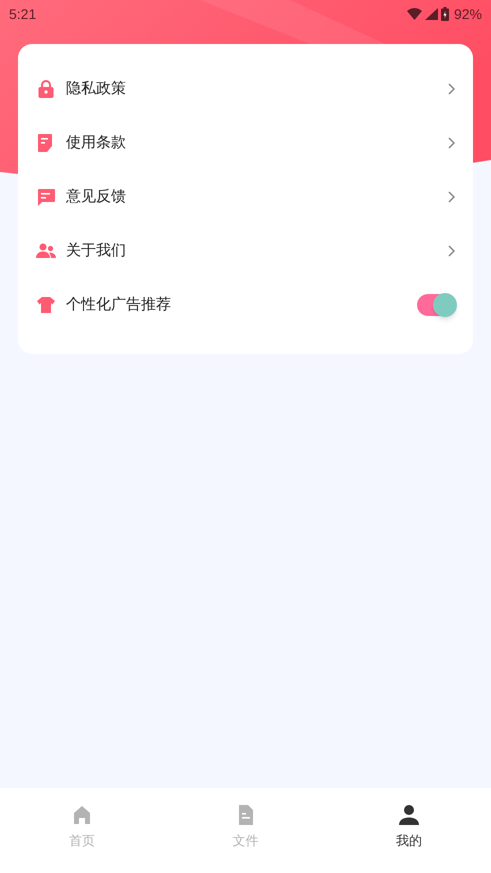 This screenshot has width=491, height=873. What do you see at coordinates (96, 196) in the screenshot?
I see `menu-label: 意见反馈` at bounding box center [96, 196].